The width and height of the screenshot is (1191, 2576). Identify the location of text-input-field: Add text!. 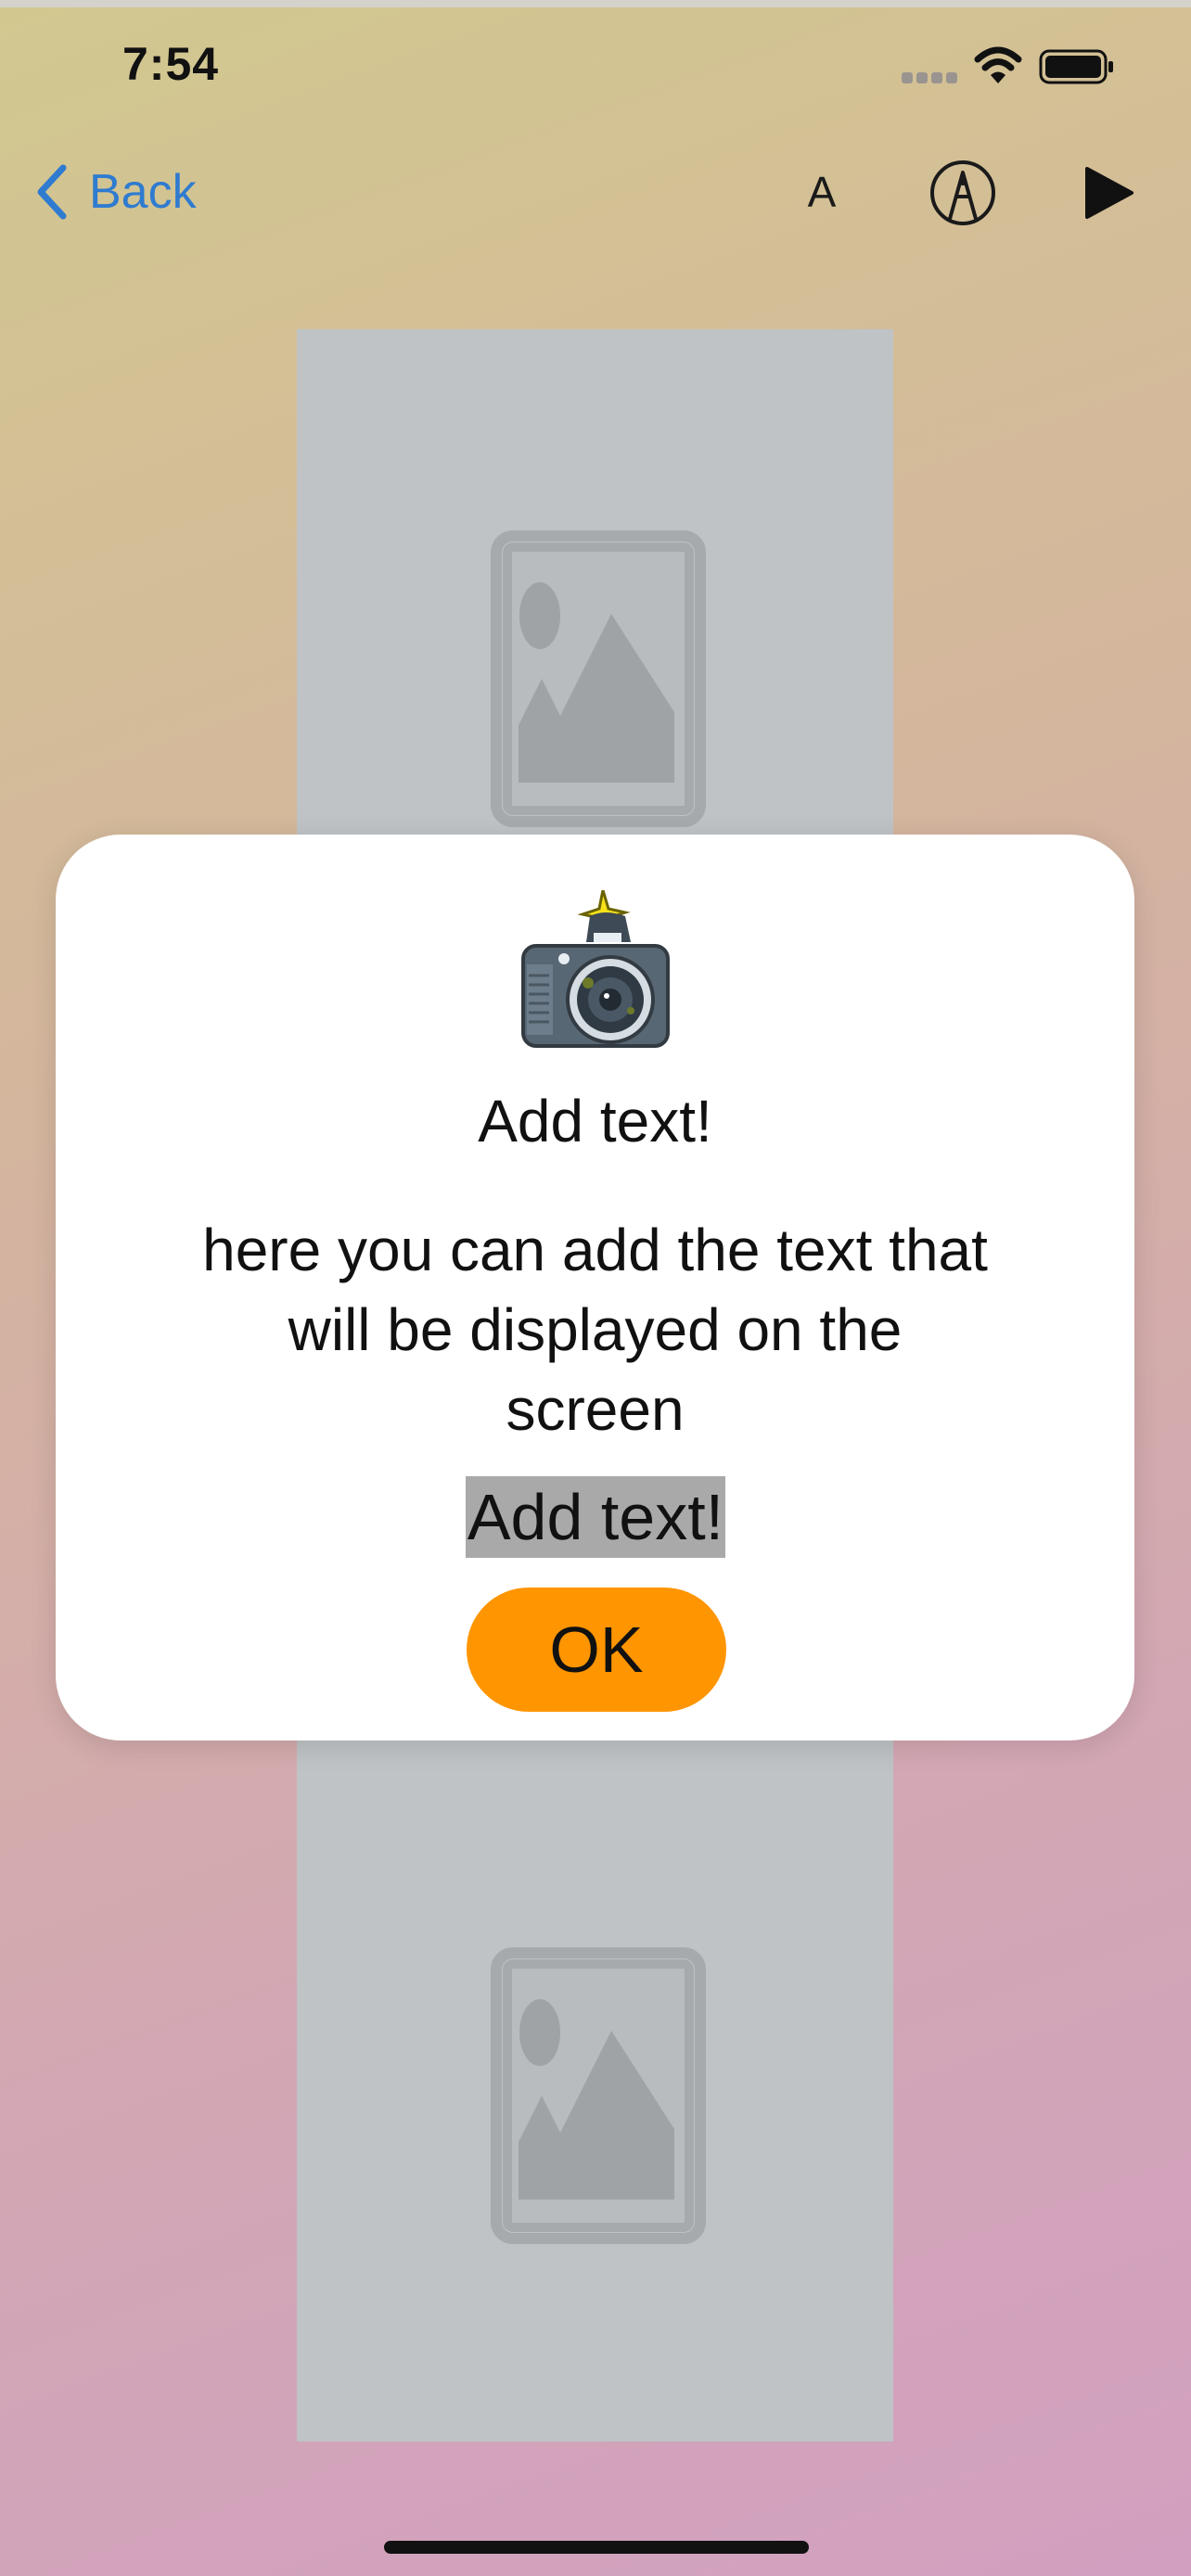
(595, 1517).